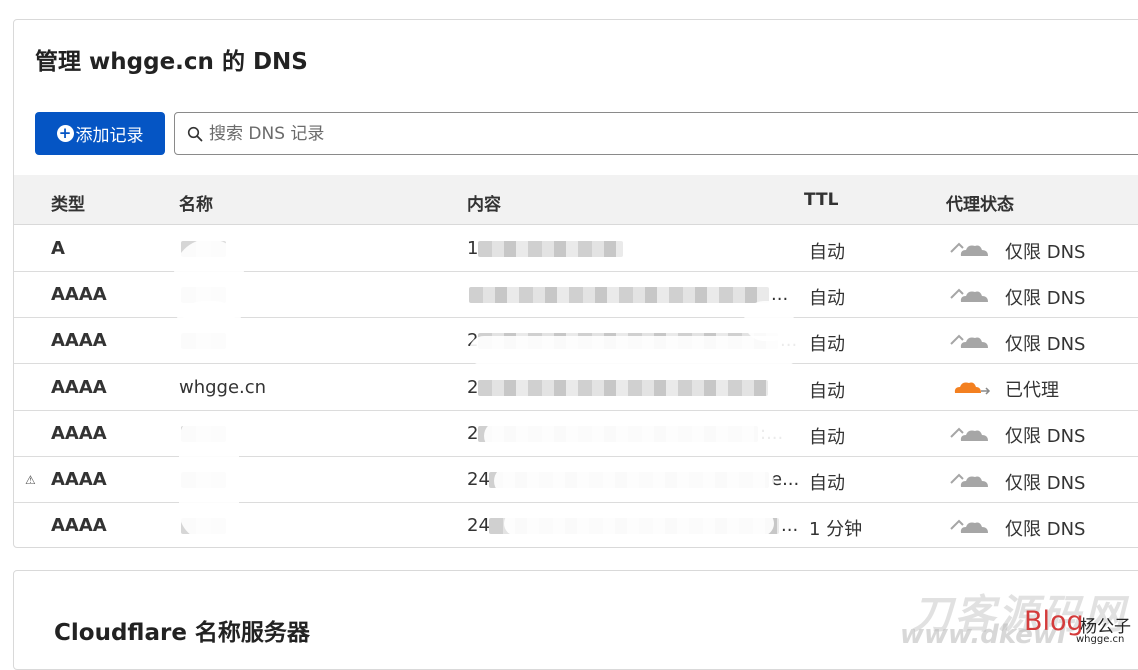  I want to click on warning-triangle-icon: ⚠, so click(30, 480).